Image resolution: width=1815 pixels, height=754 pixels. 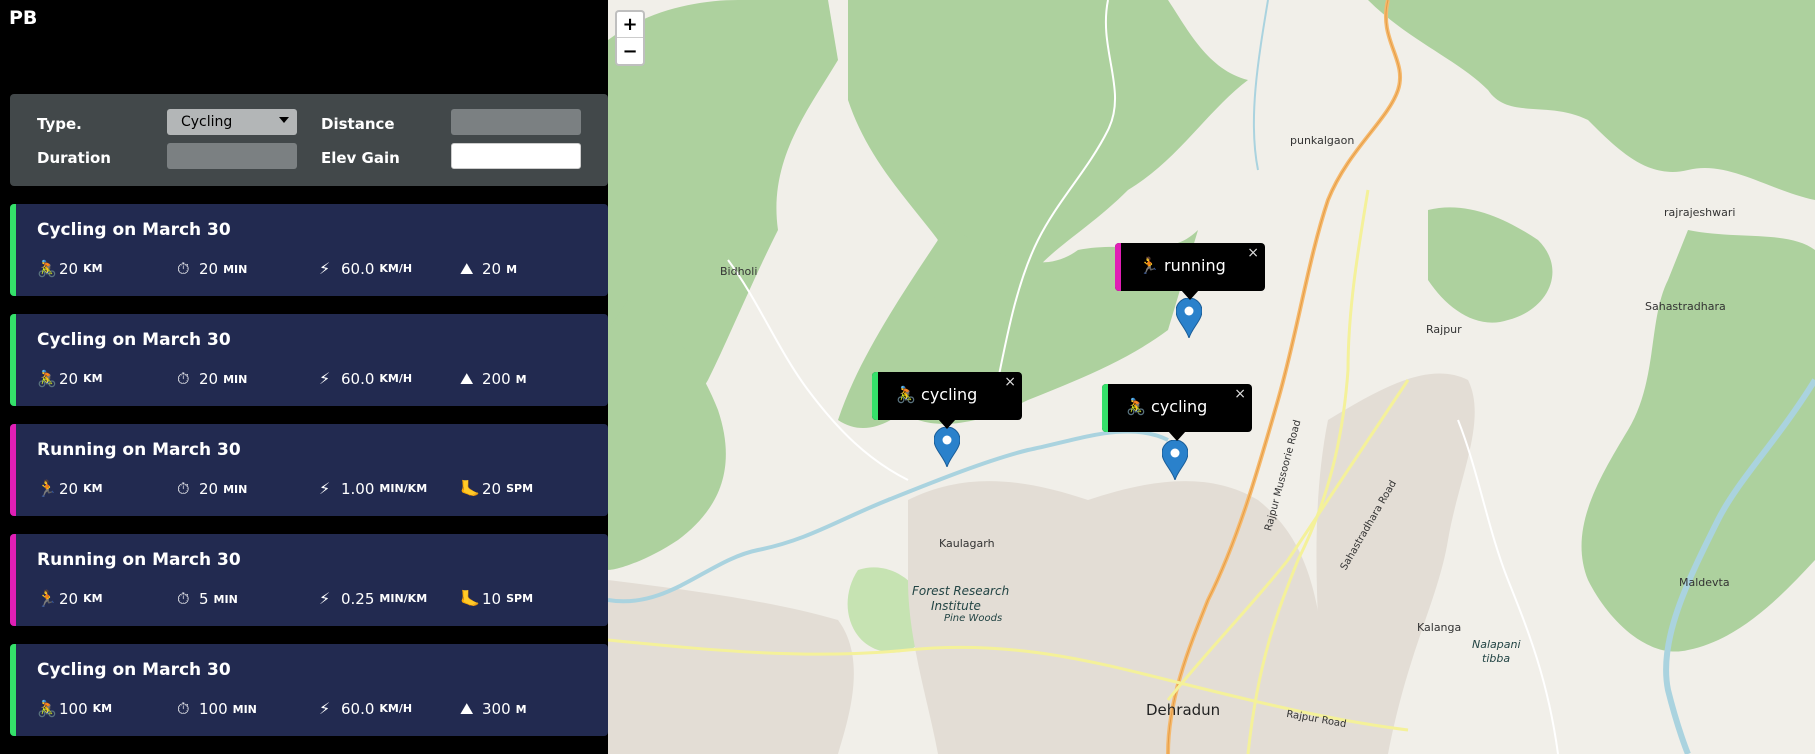 I want to click on map-popup-cycling-1: 🚴 cycling ×, so click(x=947, y=400).